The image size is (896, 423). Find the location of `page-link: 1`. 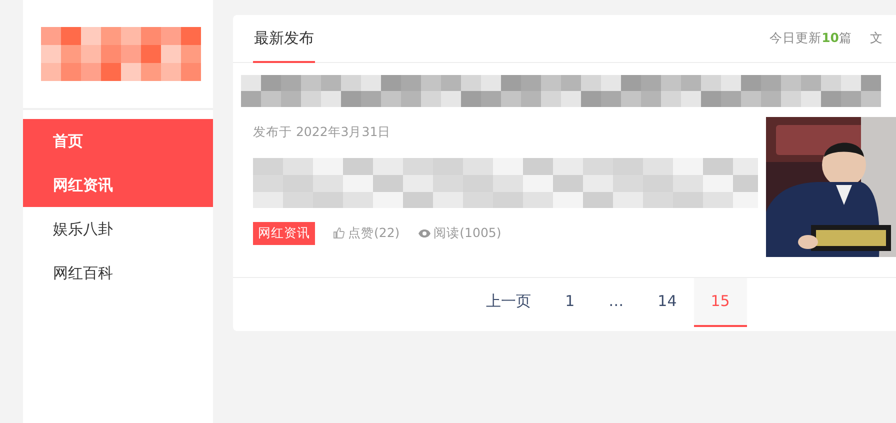

page-link: 1 is located at coordinates (570, 302).